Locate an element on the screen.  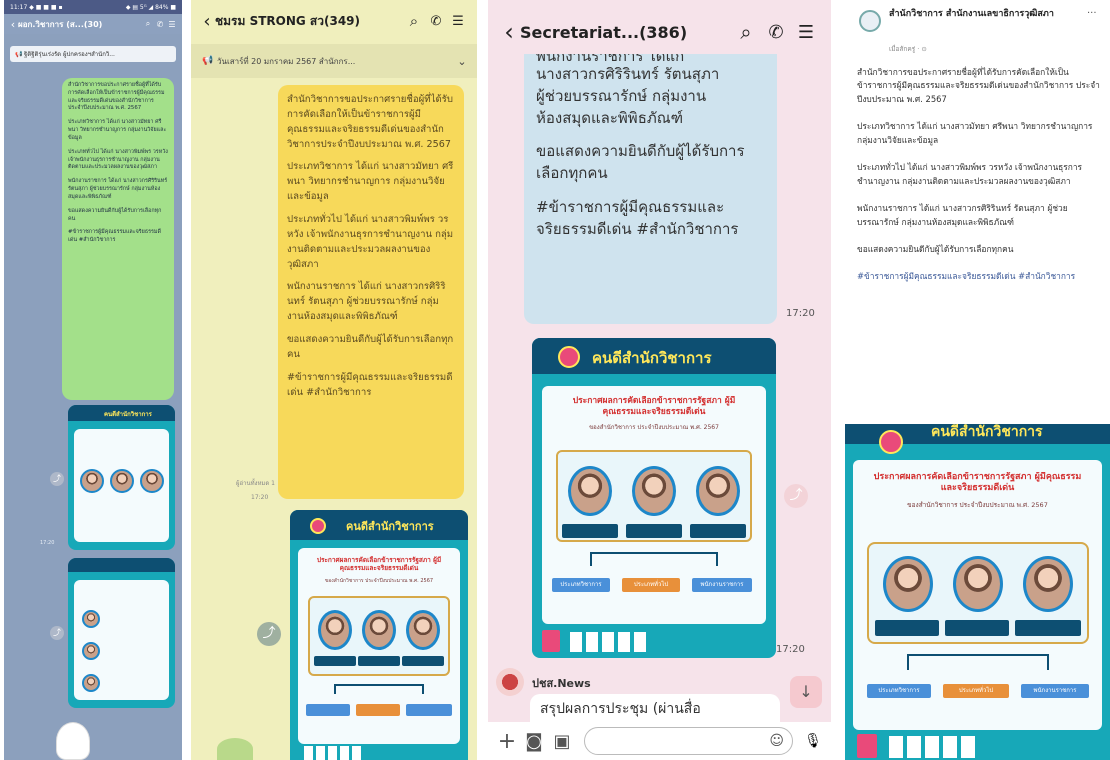
chat-title: ผอก.วิชาการ (ส...(30) is located at coordinates (60, 24).